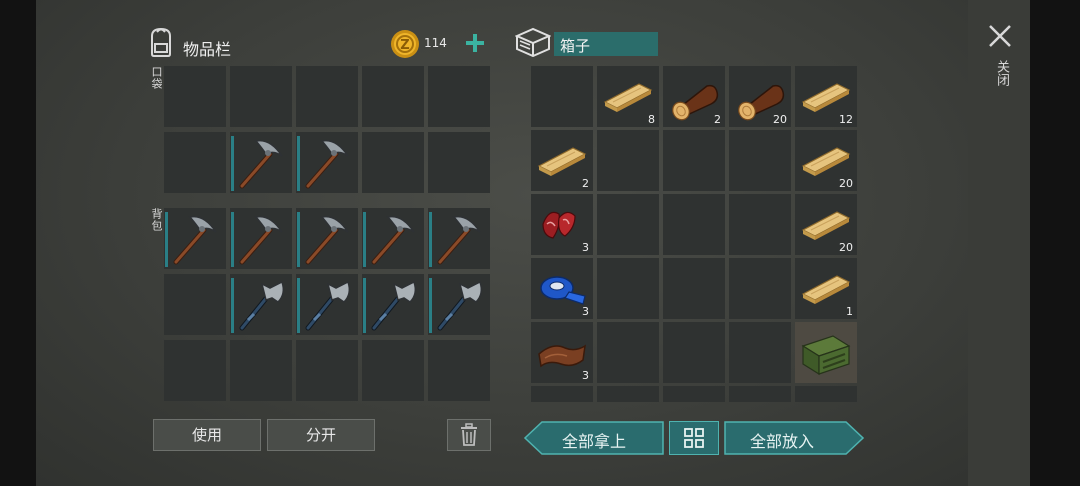 This screenshot has height=486, width=1080. What do you see at coordinates (1000, 36) in the screenshot?
I see `close-icon` at bounding box center [1000, 36].